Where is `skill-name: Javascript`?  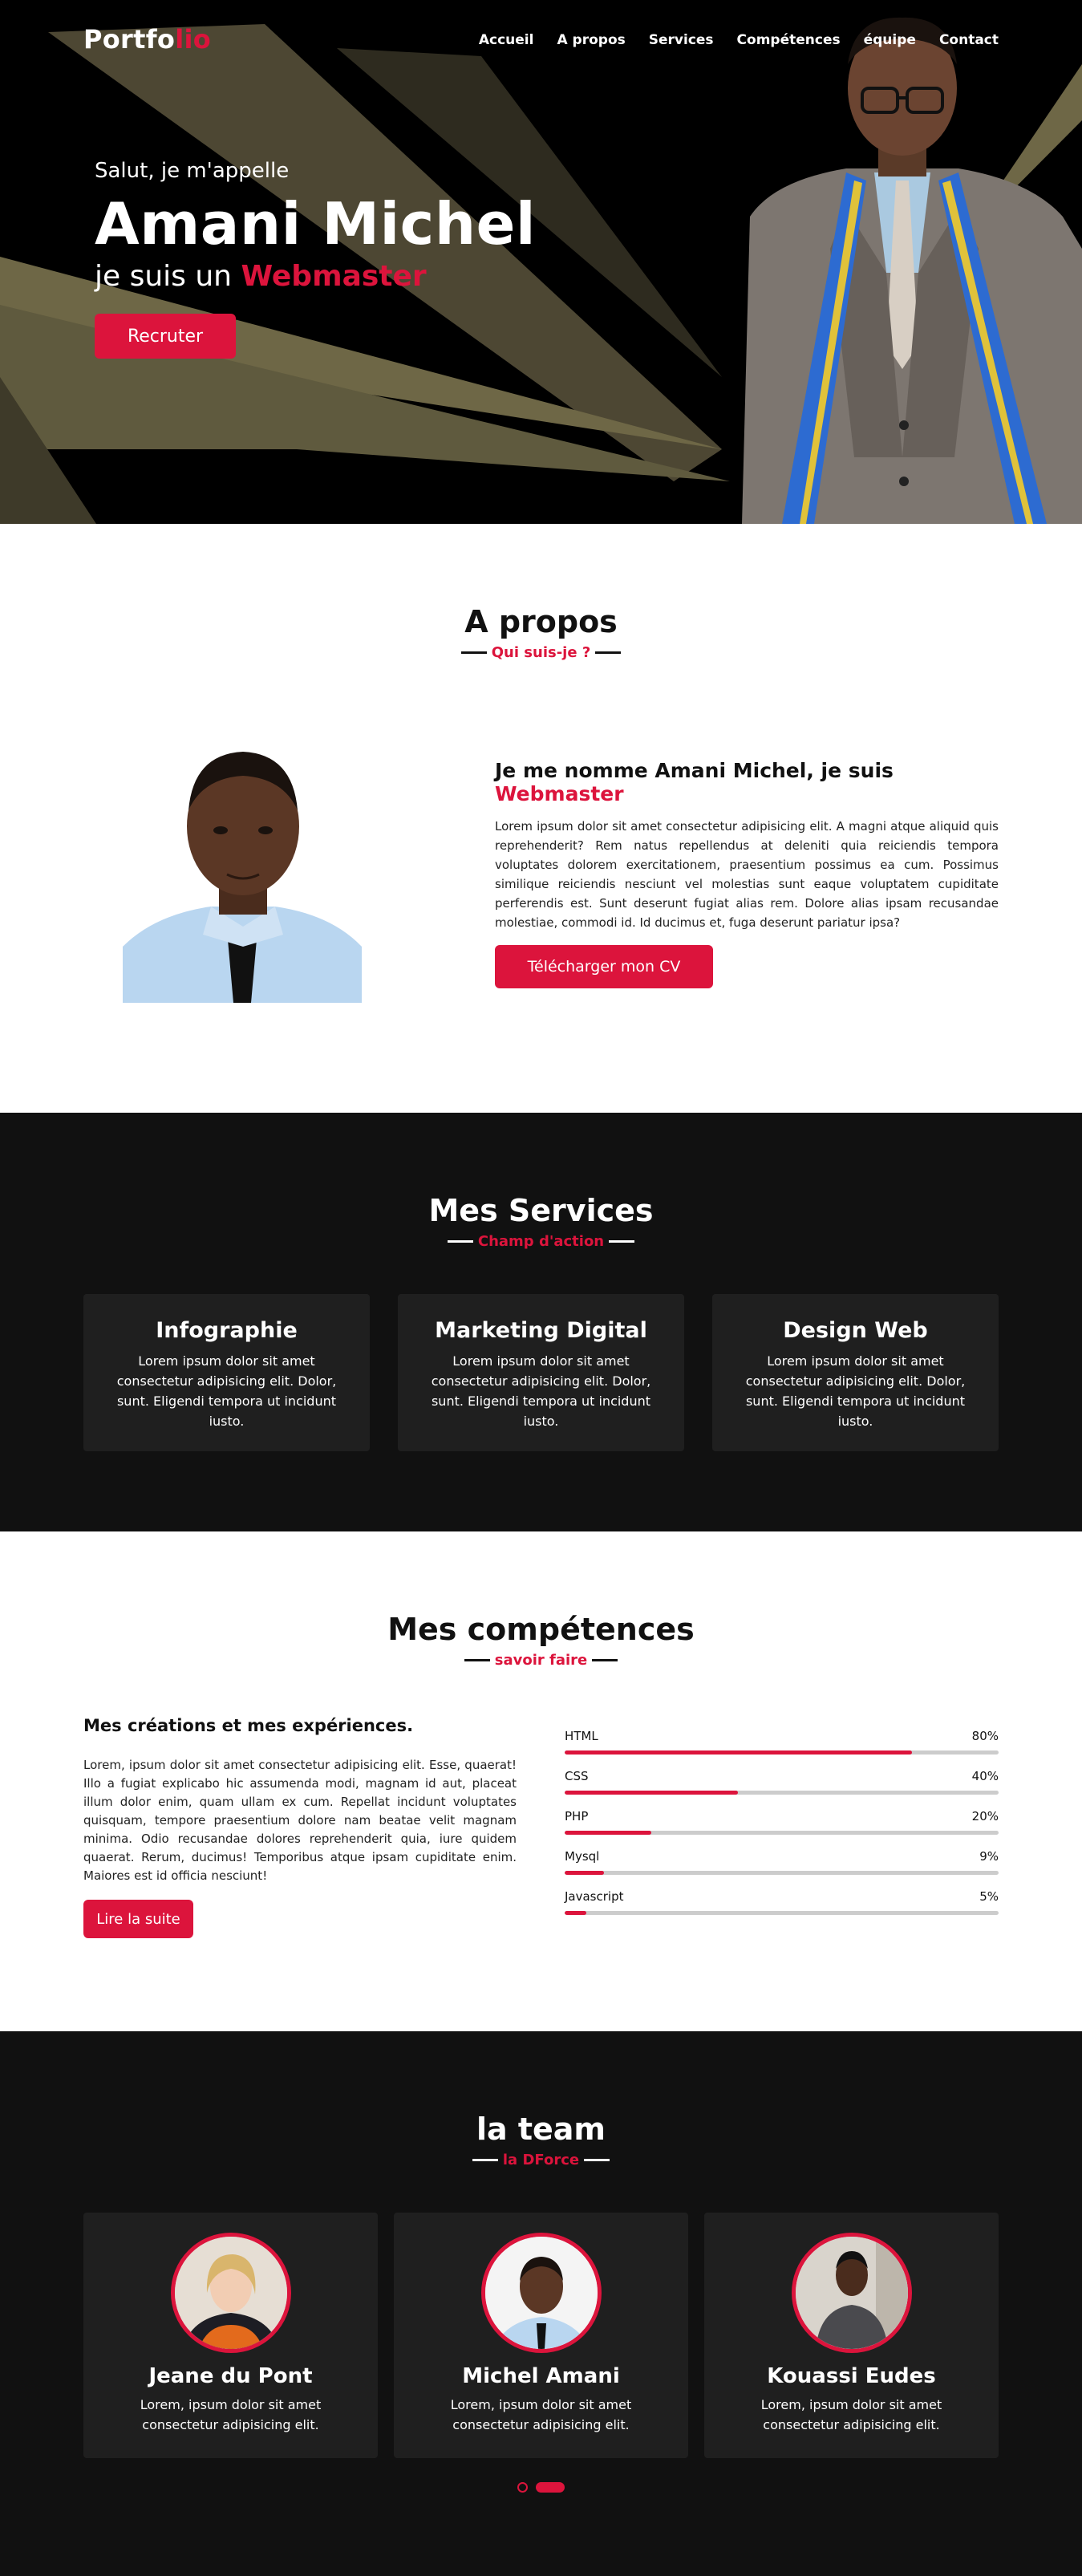
skill-name: Javascript is located at coordinates (594, 1897).